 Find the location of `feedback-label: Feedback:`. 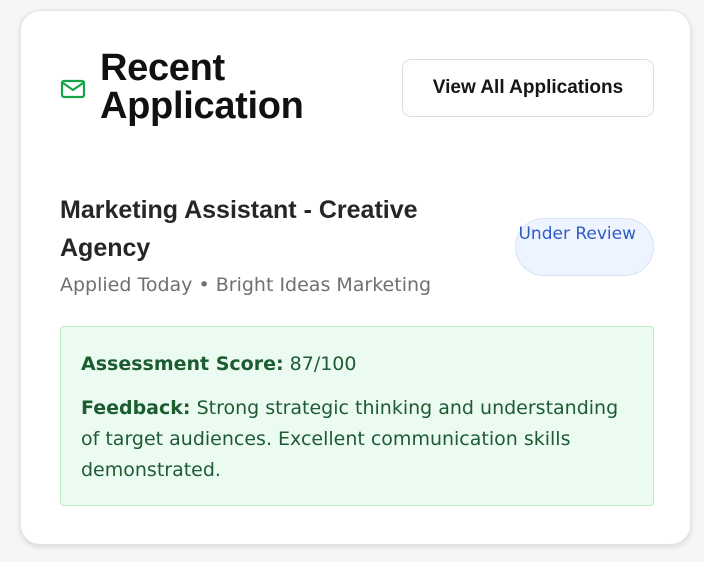

feedback-label: Feedback: is located at coordinates (136, 408).